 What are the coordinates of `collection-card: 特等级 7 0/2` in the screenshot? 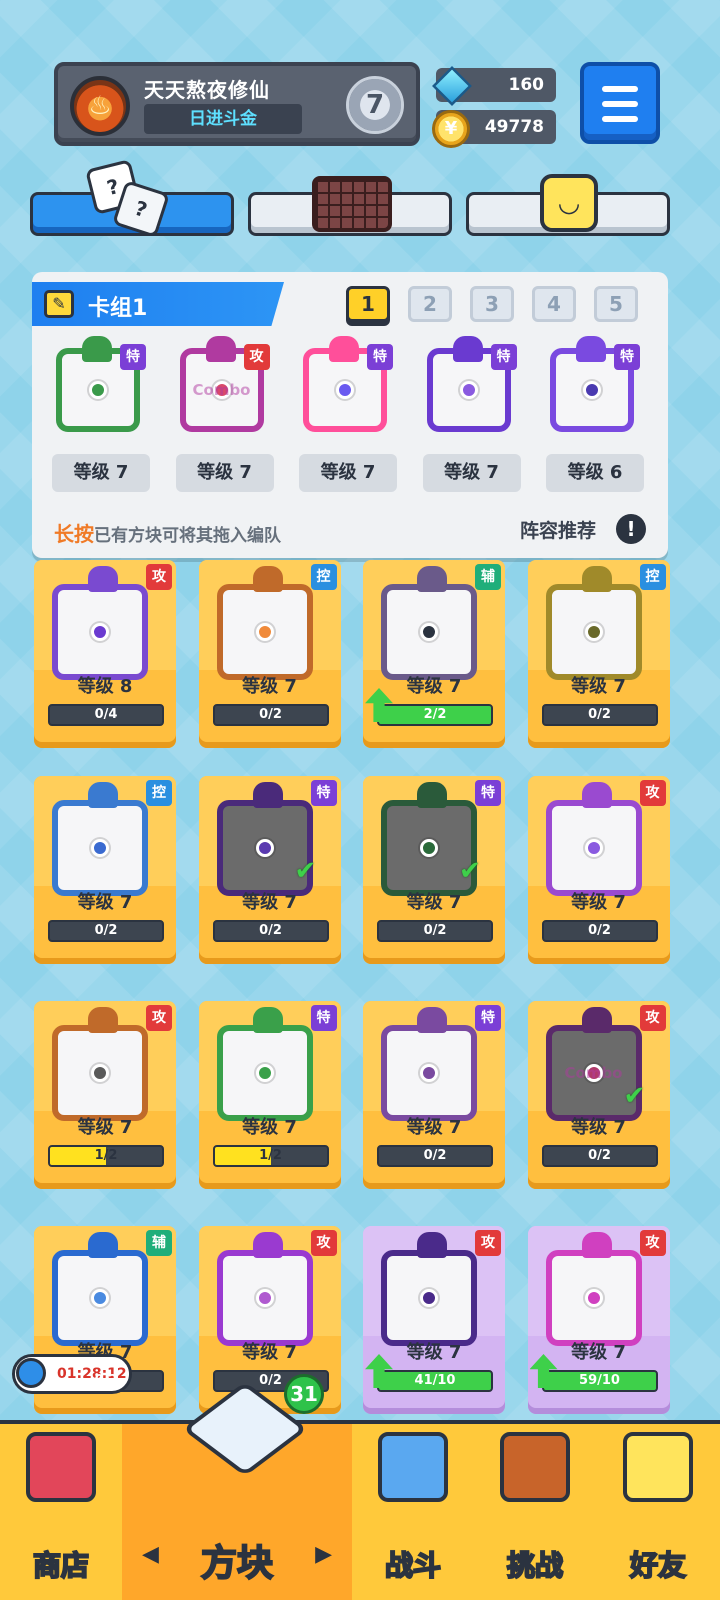 It's located at (434, 1095).